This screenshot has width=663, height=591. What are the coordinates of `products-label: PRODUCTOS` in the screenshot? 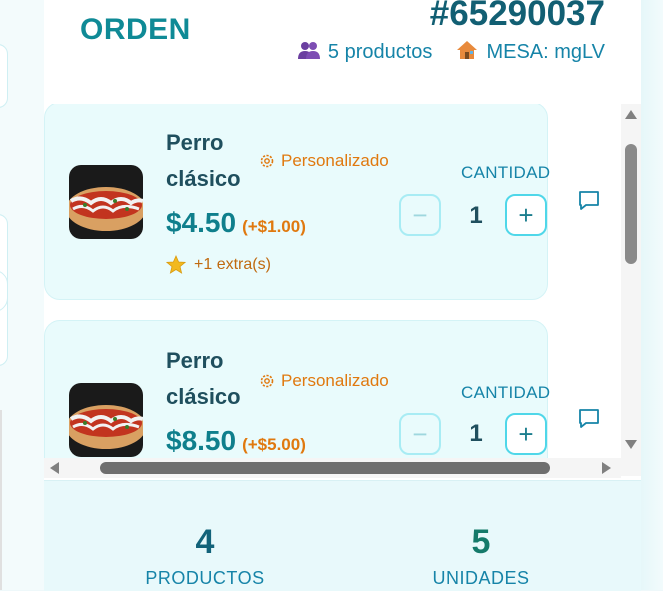 It's located at (205, 578).